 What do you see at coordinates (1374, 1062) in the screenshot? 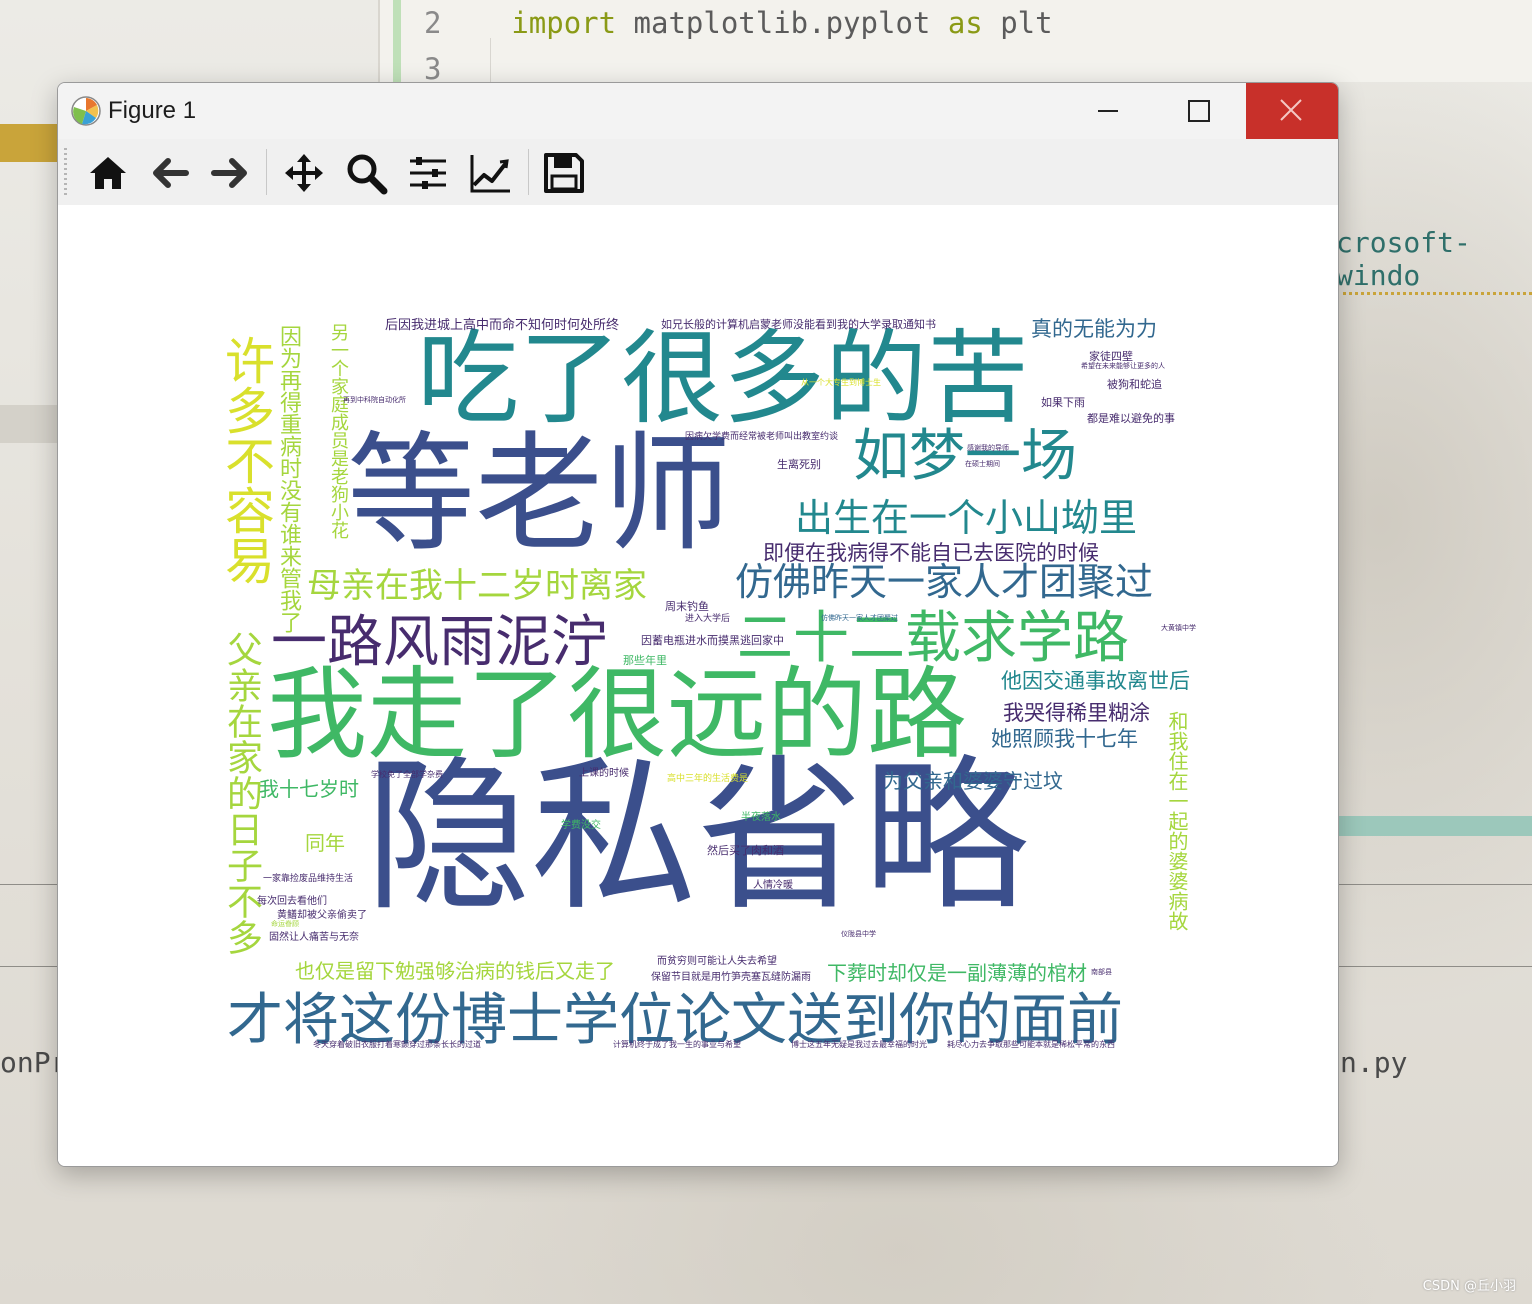
I see `file-name-fragment: n.py` at bounding box center [1374, 1062].